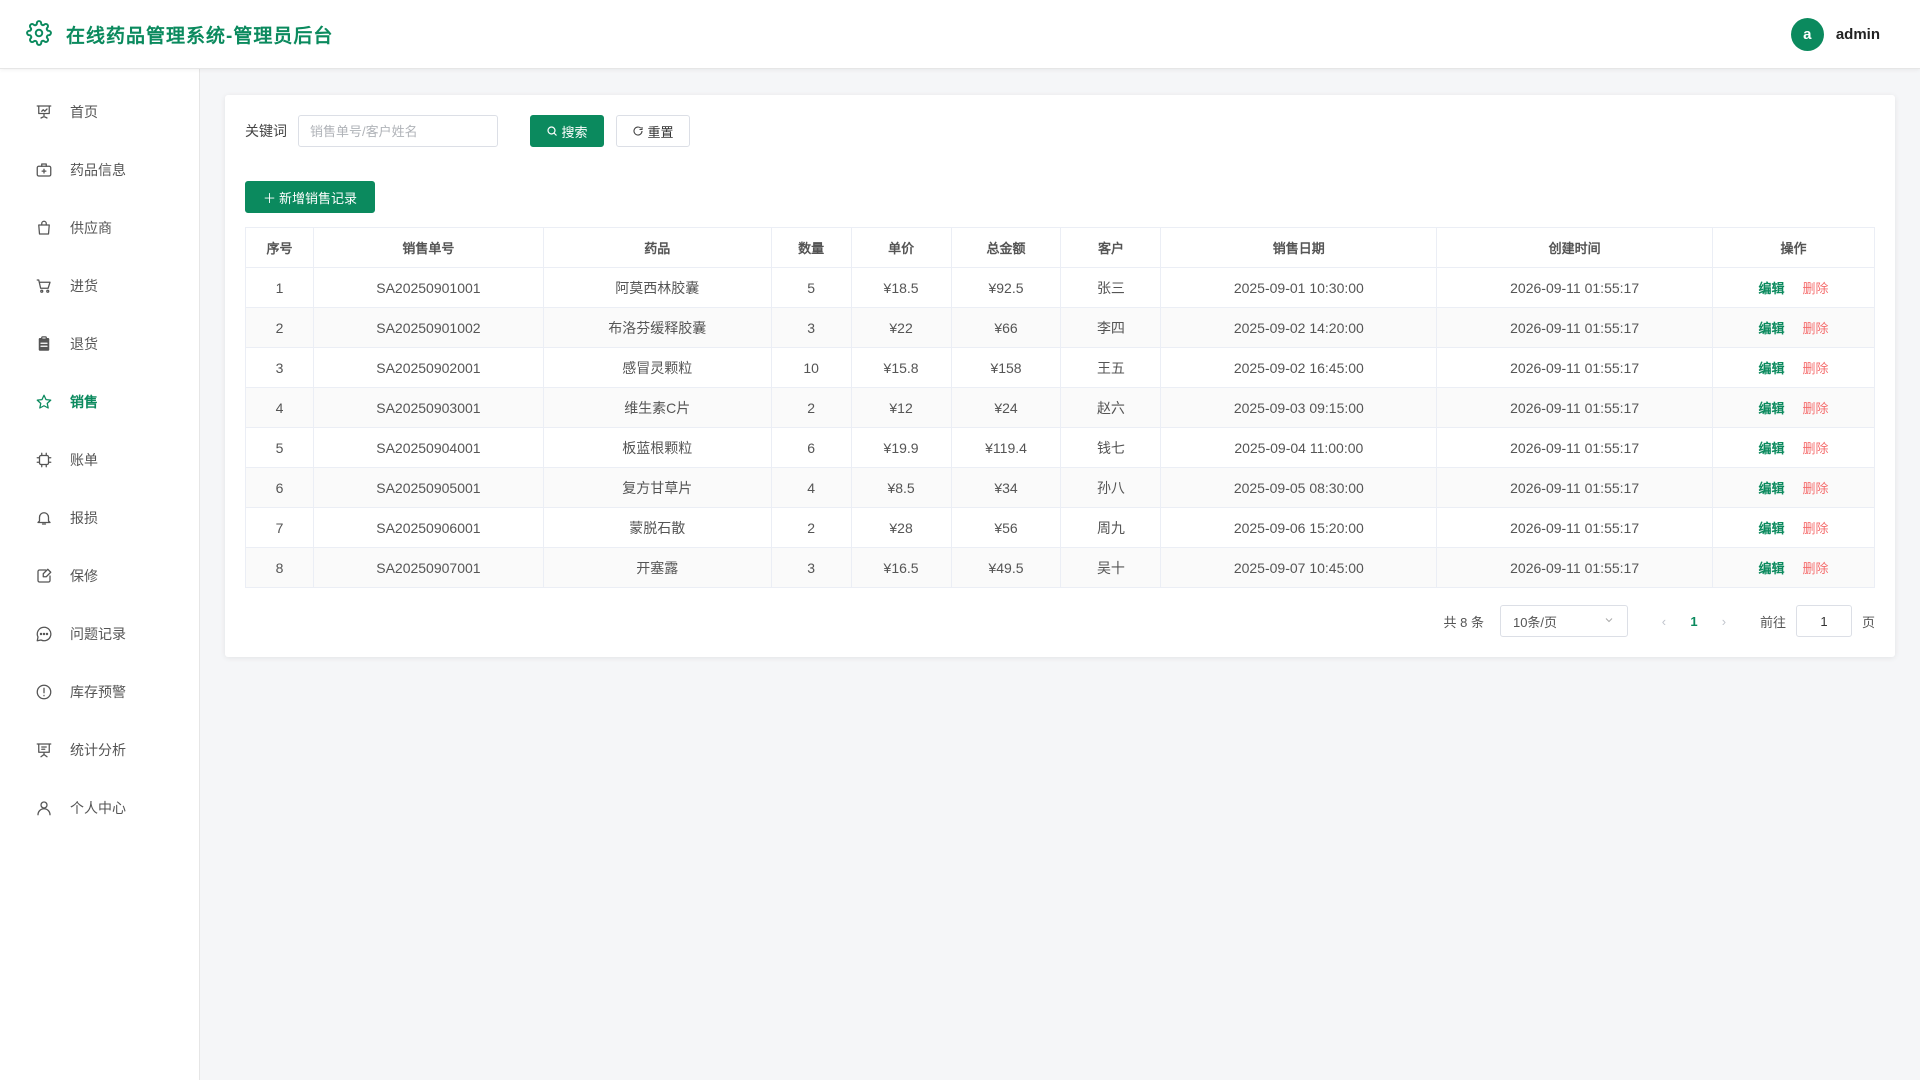  I want to click on table-cell: ¥19.9, so click(901, 447).